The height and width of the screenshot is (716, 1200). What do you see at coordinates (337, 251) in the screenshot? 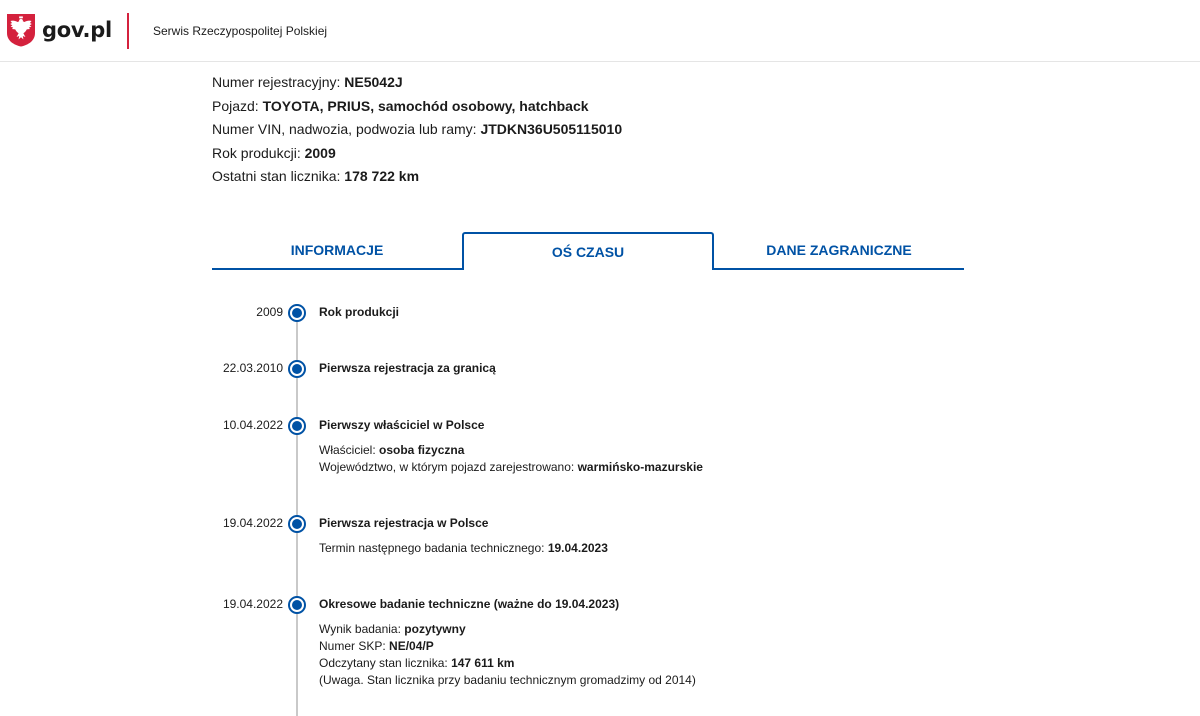
I see `tab-informacje: INFORMACJE` at bounding box center [337, 251].